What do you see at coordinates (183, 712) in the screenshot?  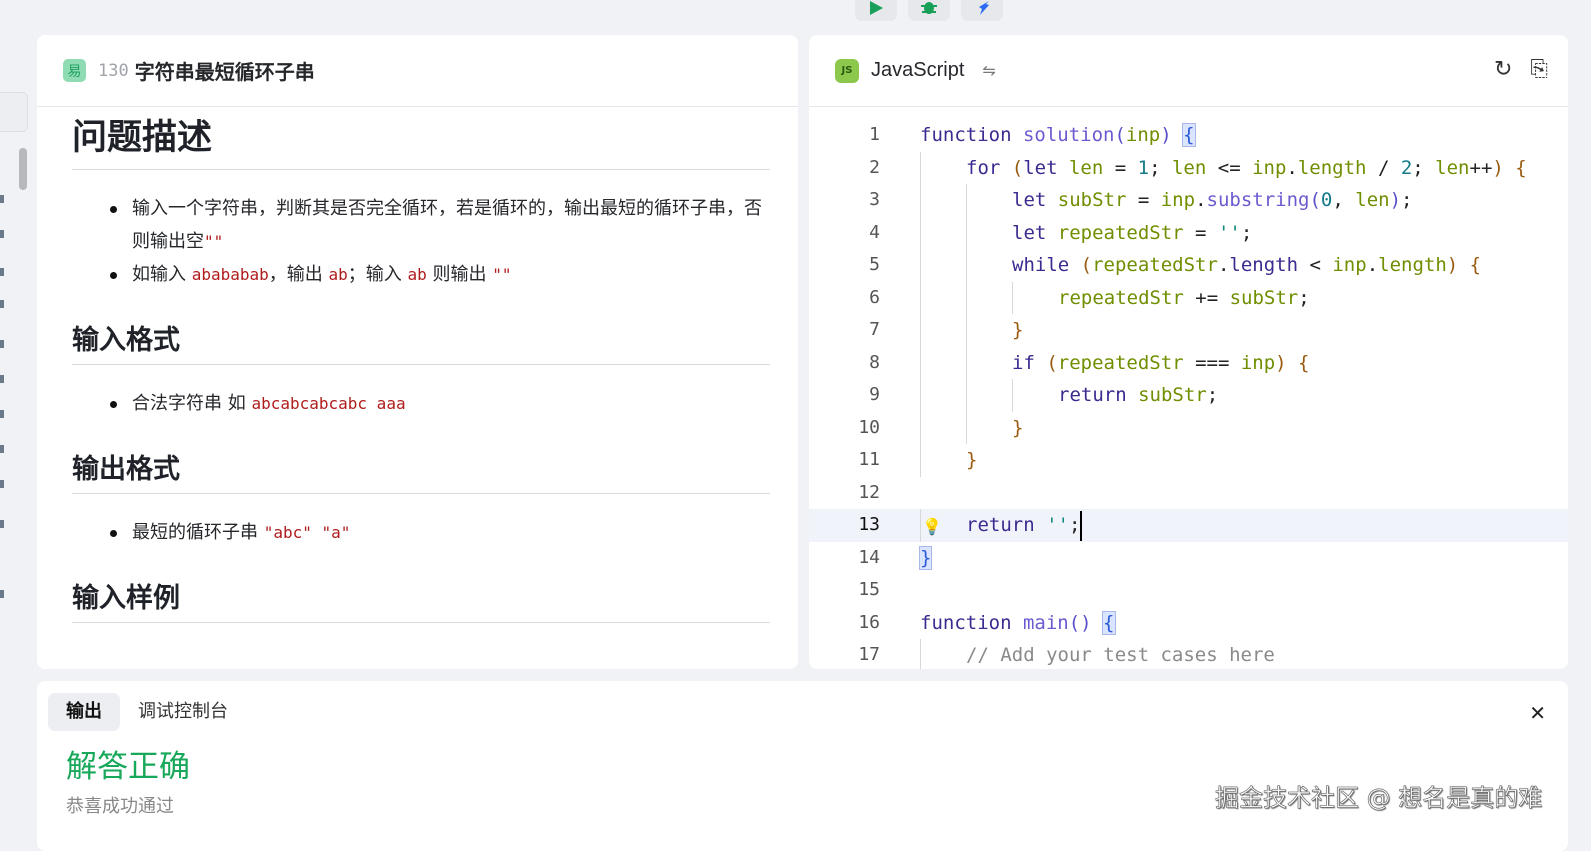 I see `tab-debug-console: 调试控制台` at bounding box center [183, 712].